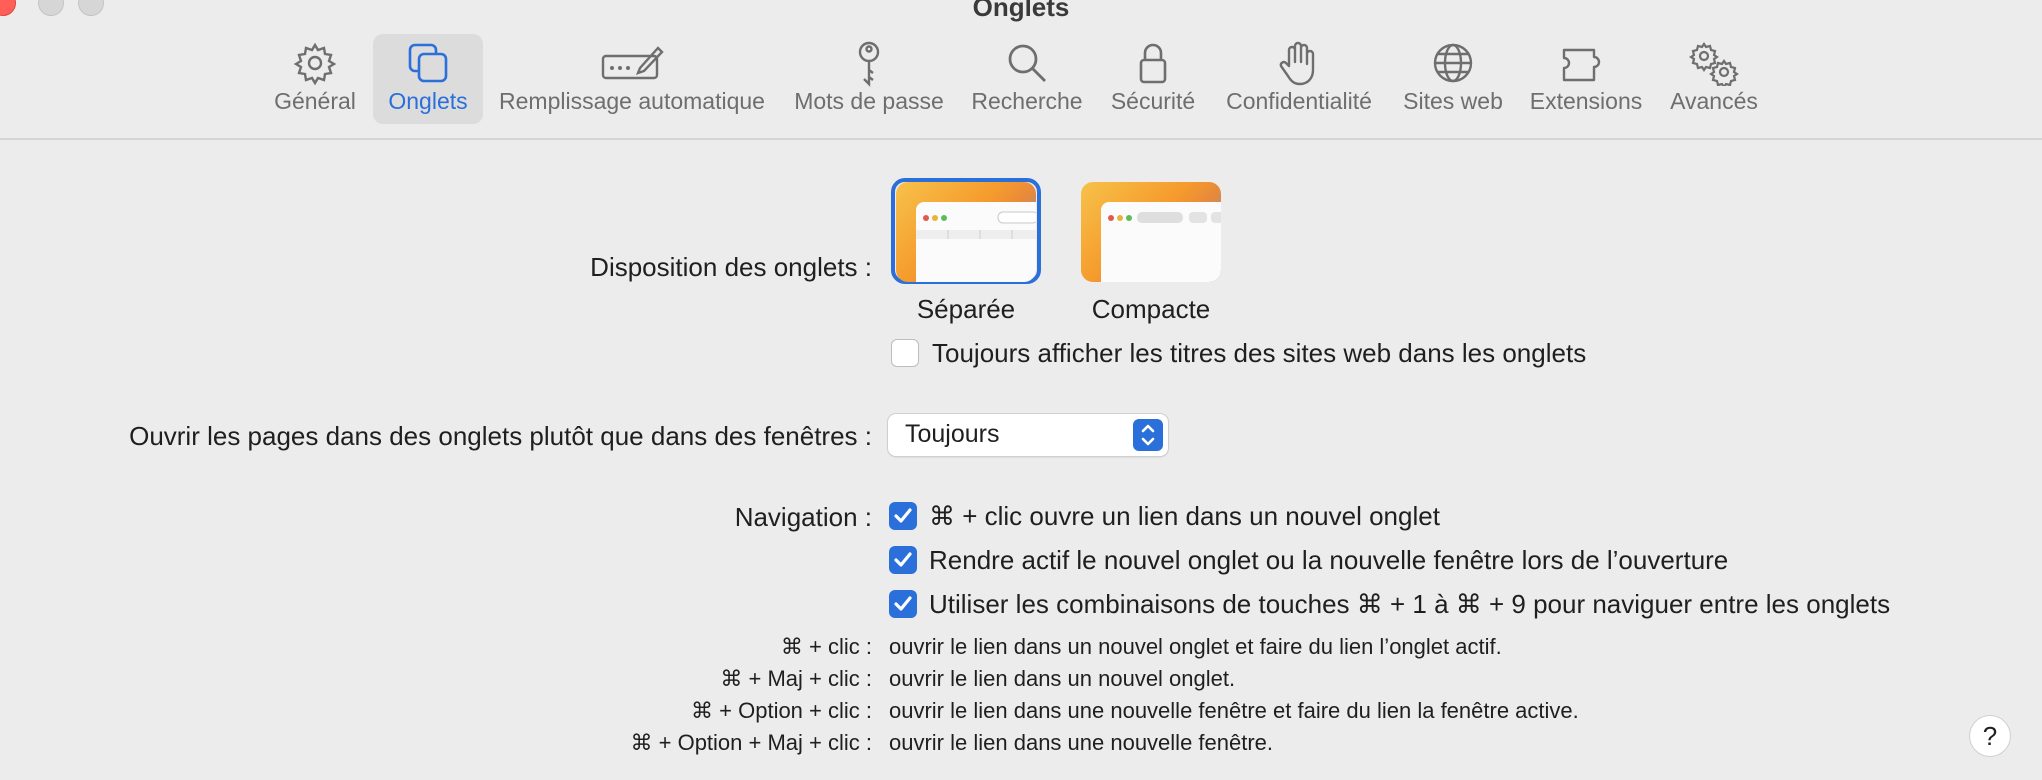  Describe the element at coordinates (1062, 678) in the screenshot. I see `hint-description: ouvrir le lien dans un nouvel onglet.` at that location.